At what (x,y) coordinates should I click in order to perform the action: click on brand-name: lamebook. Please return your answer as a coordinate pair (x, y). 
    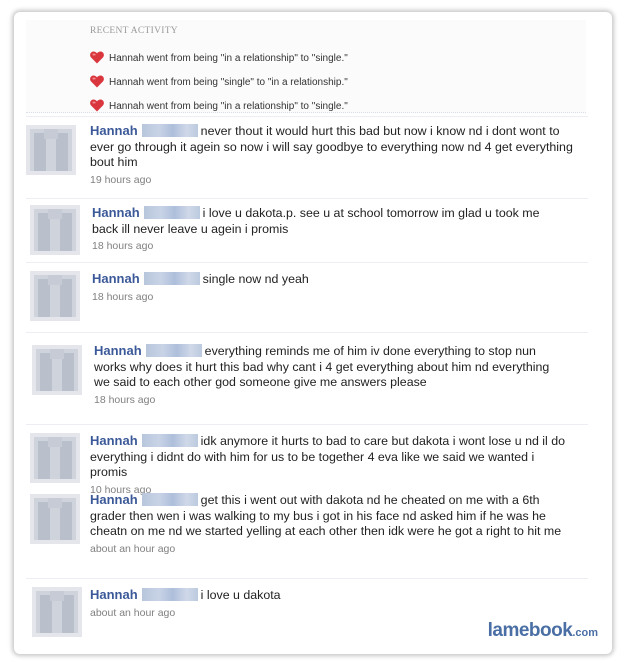
    Looking at the image, I should click on (530, 630).